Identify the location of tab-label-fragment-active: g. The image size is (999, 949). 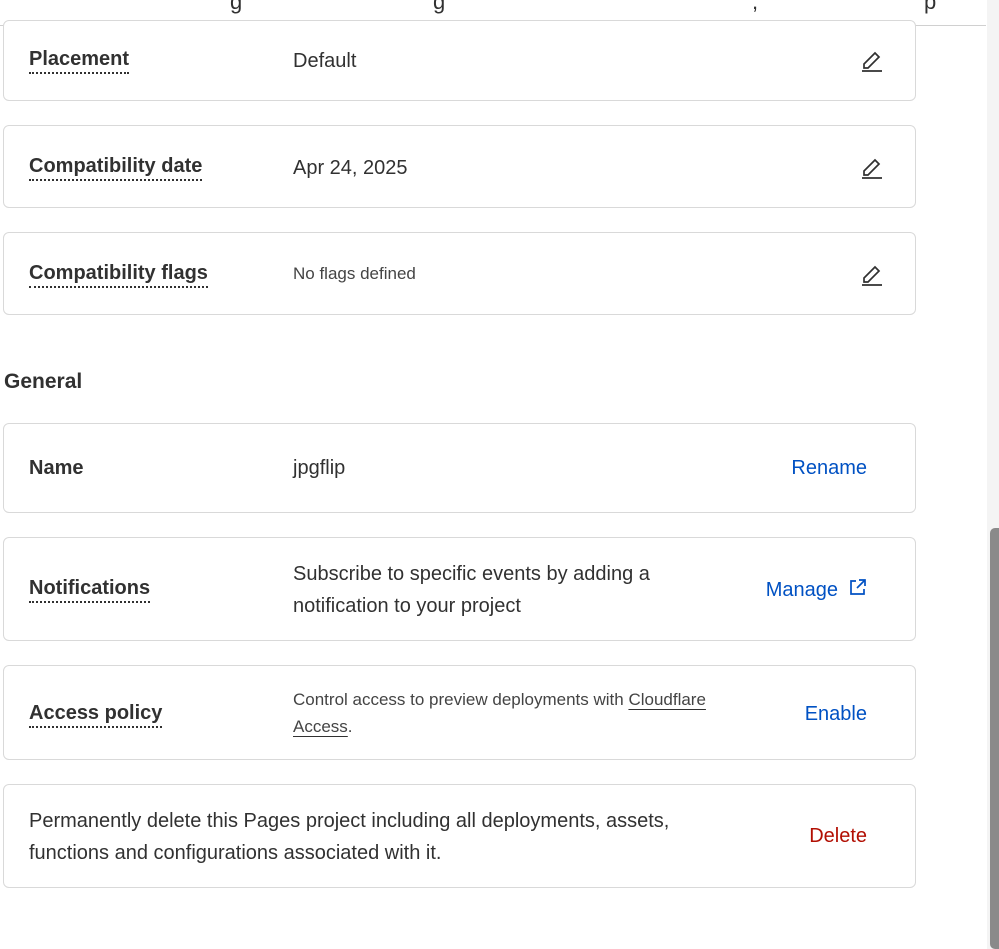
(439, 7).